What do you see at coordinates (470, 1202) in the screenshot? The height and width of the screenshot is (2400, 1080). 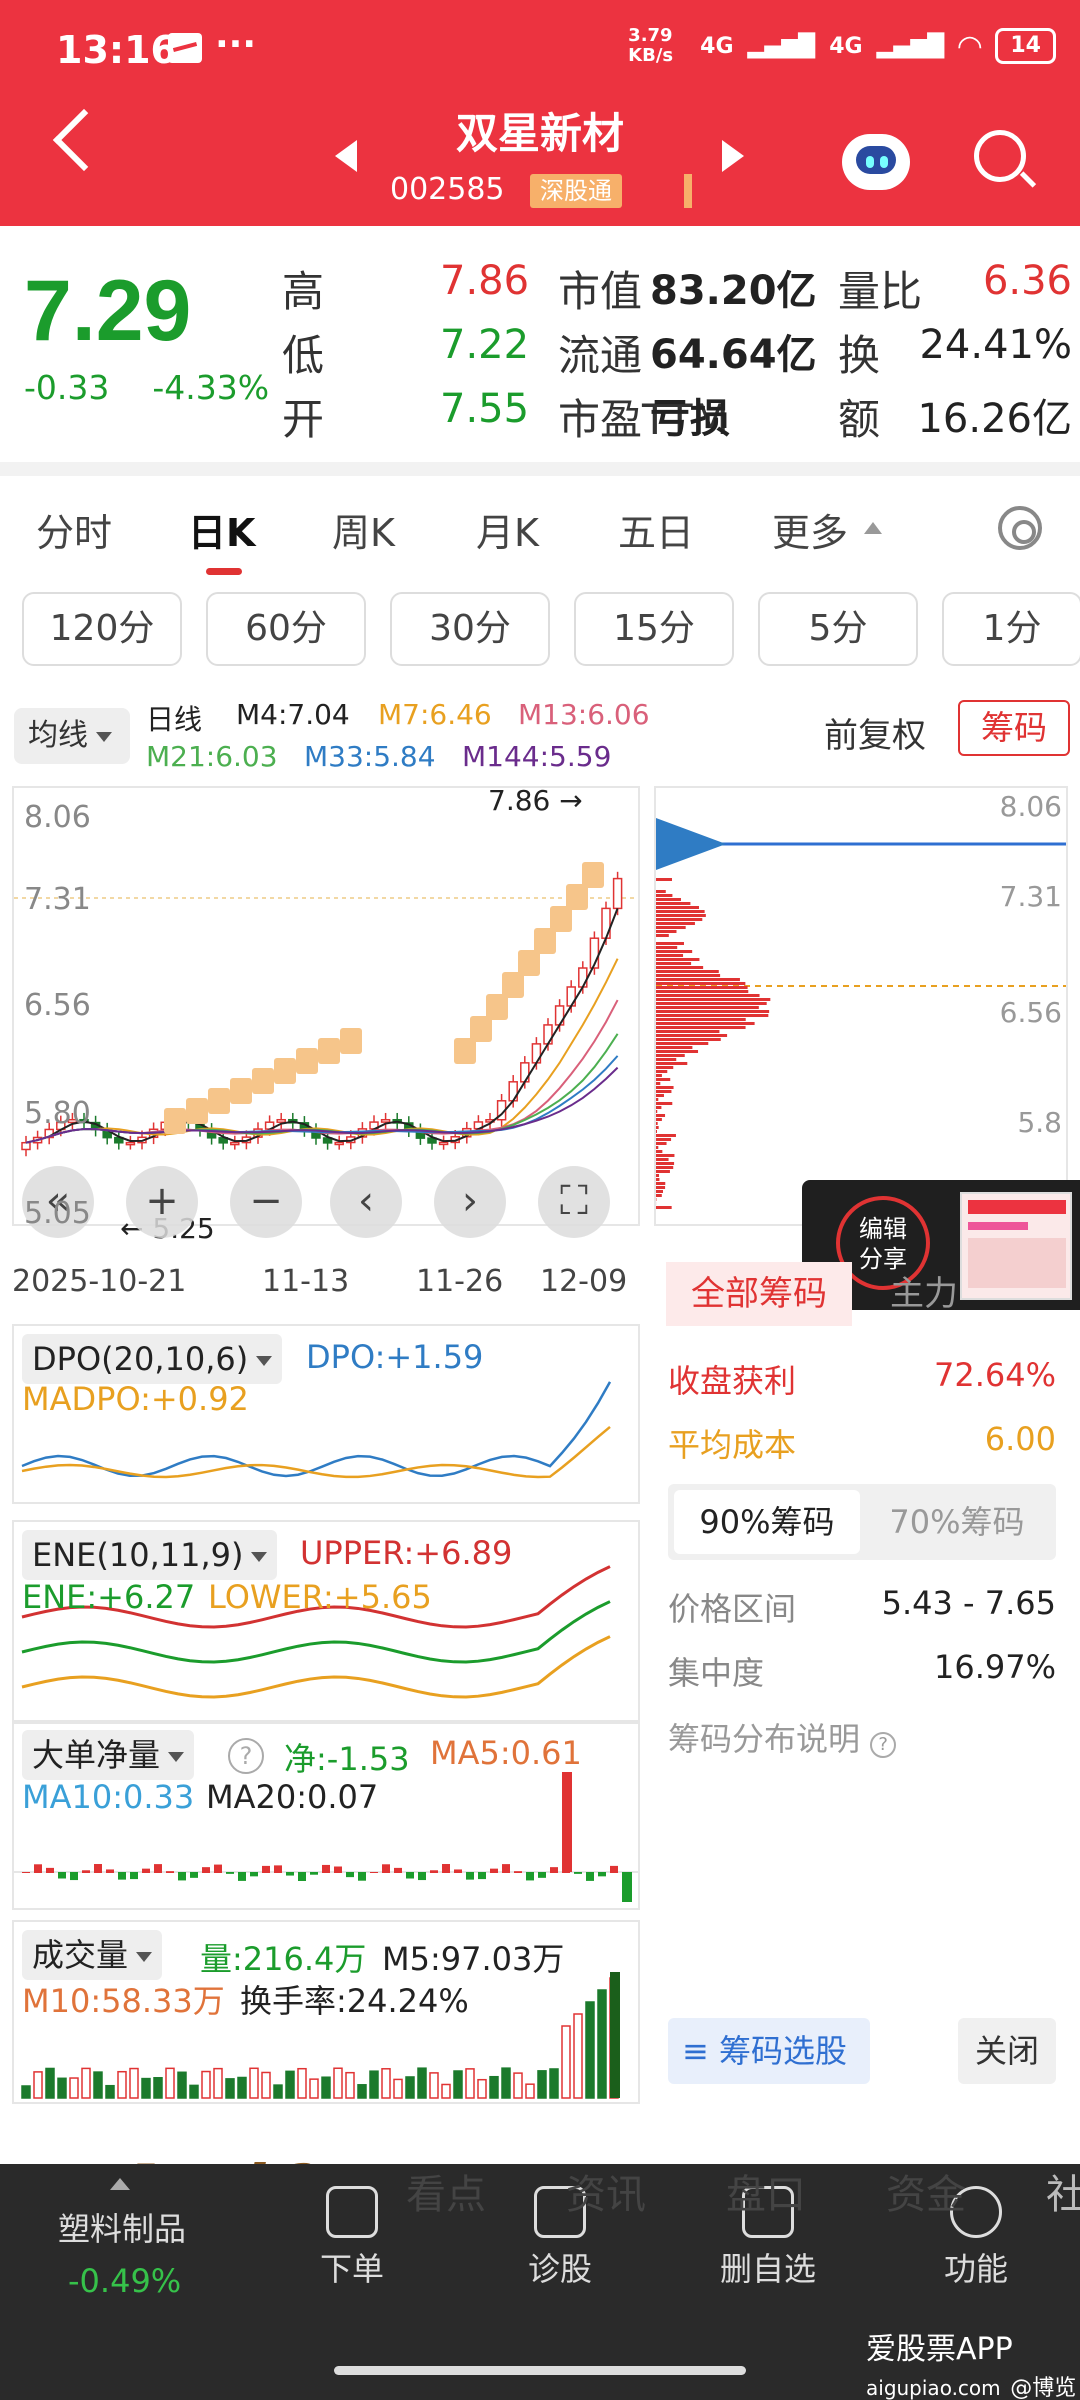 I see `scroll-right-button: ›` at bounding box center [470, 1202].